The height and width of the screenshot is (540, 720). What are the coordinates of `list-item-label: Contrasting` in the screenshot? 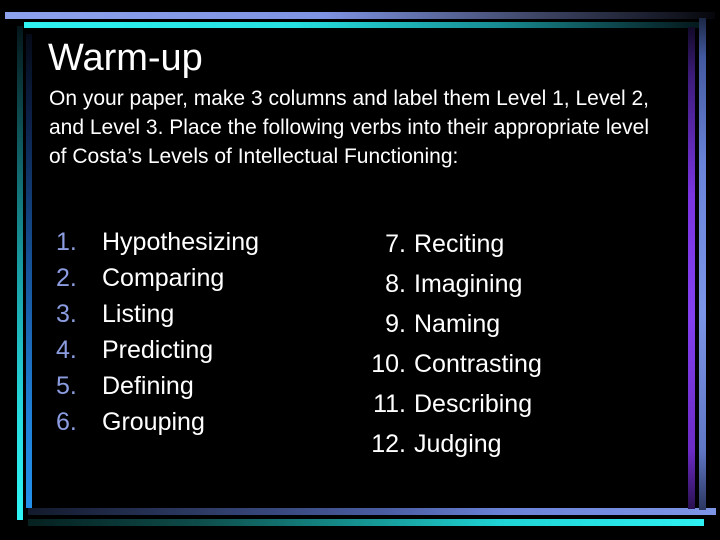 It's located at (478, 364).